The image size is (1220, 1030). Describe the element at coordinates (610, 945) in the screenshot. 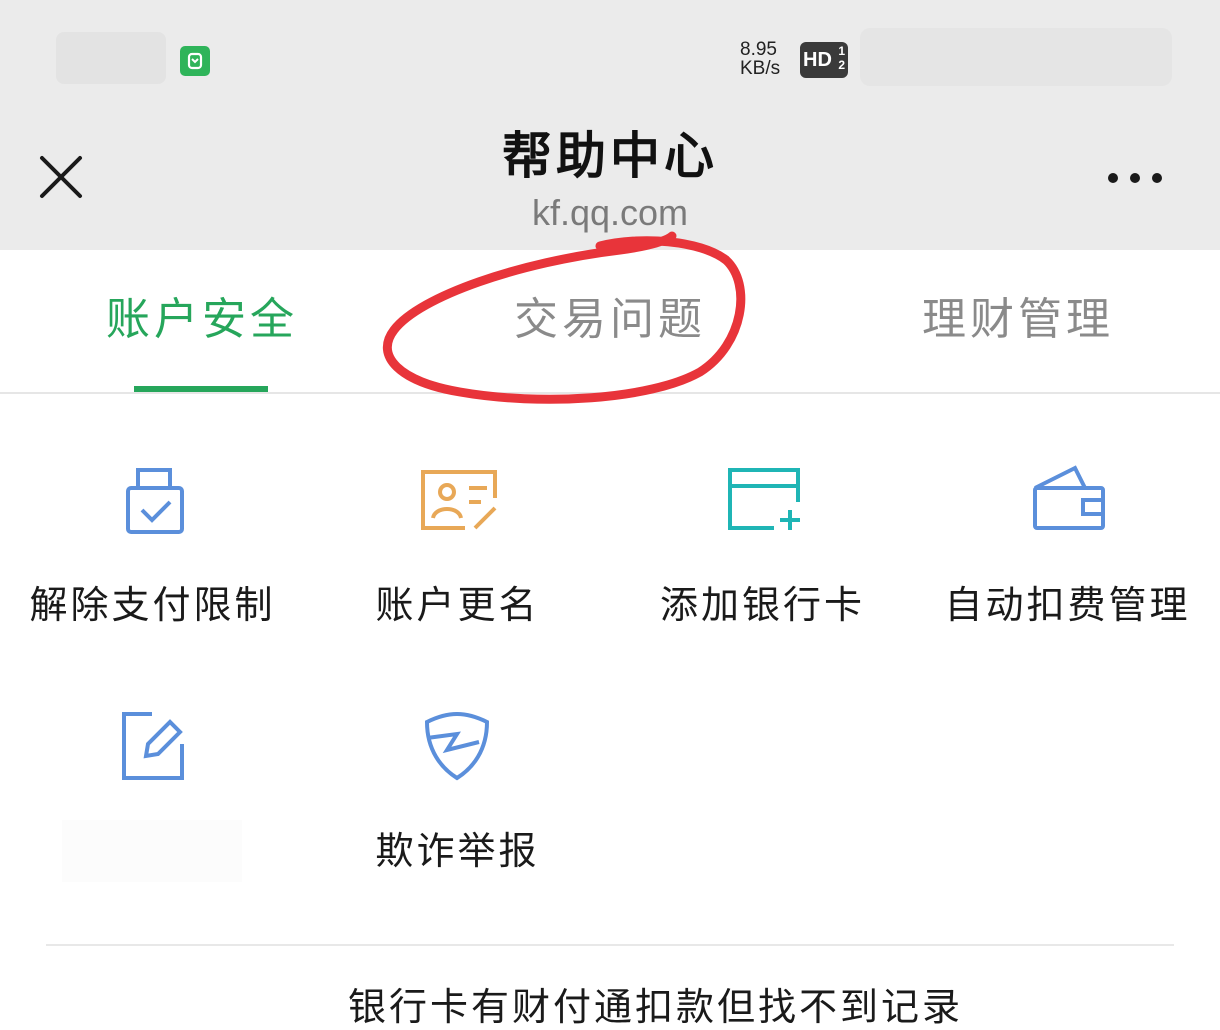

I see `section-divider` at that location.